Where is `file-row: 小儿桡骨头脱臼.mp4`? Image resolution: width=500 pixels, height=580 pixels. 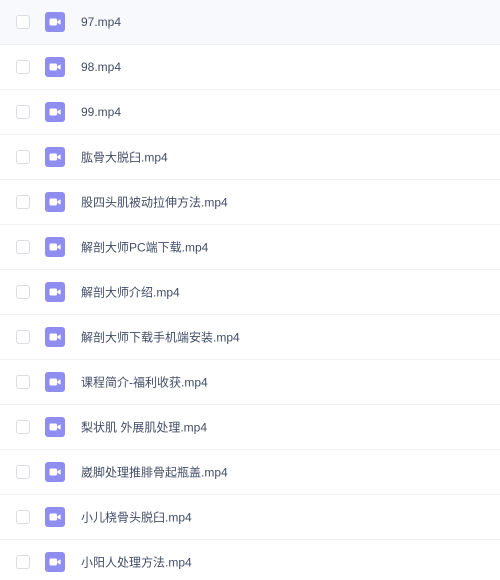
file-row: 小儿桡骨头脱臼.mp4 is located at coordinates (250, 517).